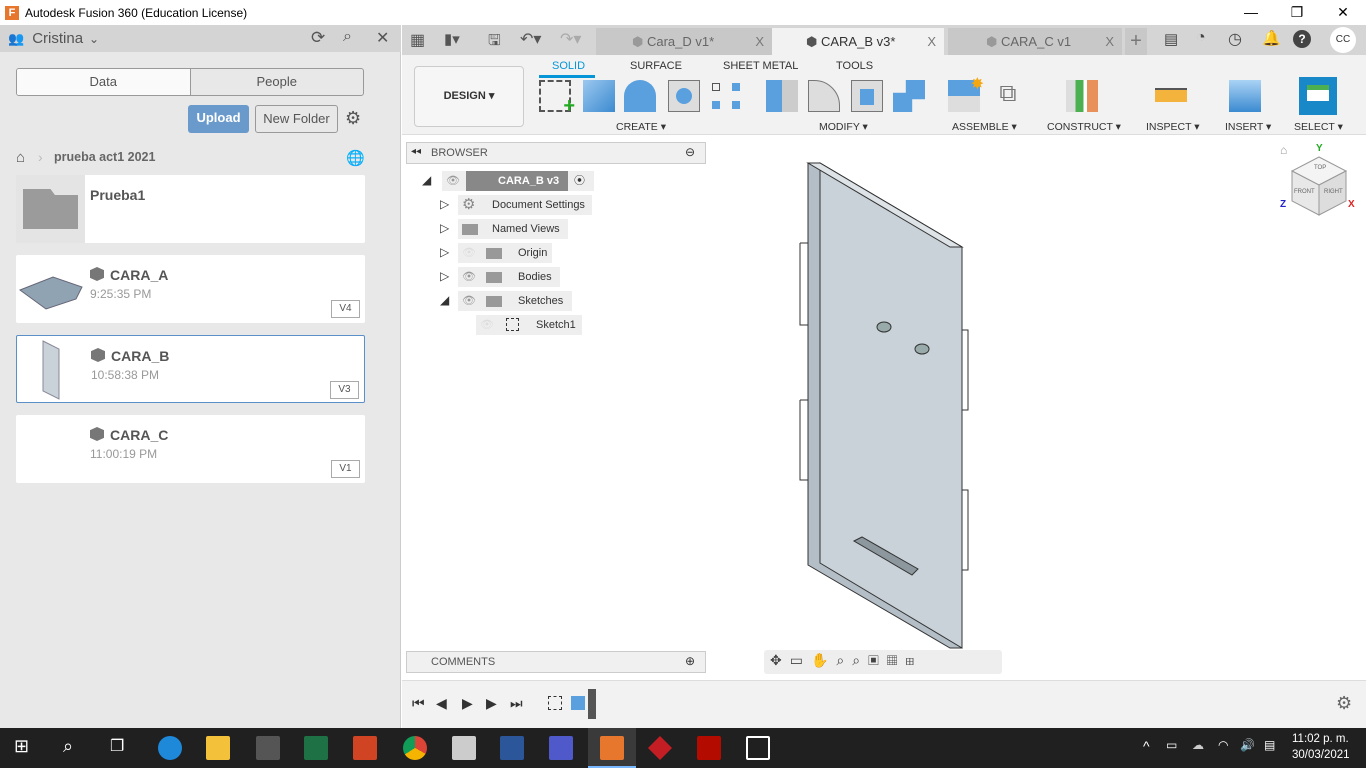 The image size is (1366, 768). Describe the element at coordinates (656, 66) in the screenshot. I see `tab-surface: SURFACE` at that location.